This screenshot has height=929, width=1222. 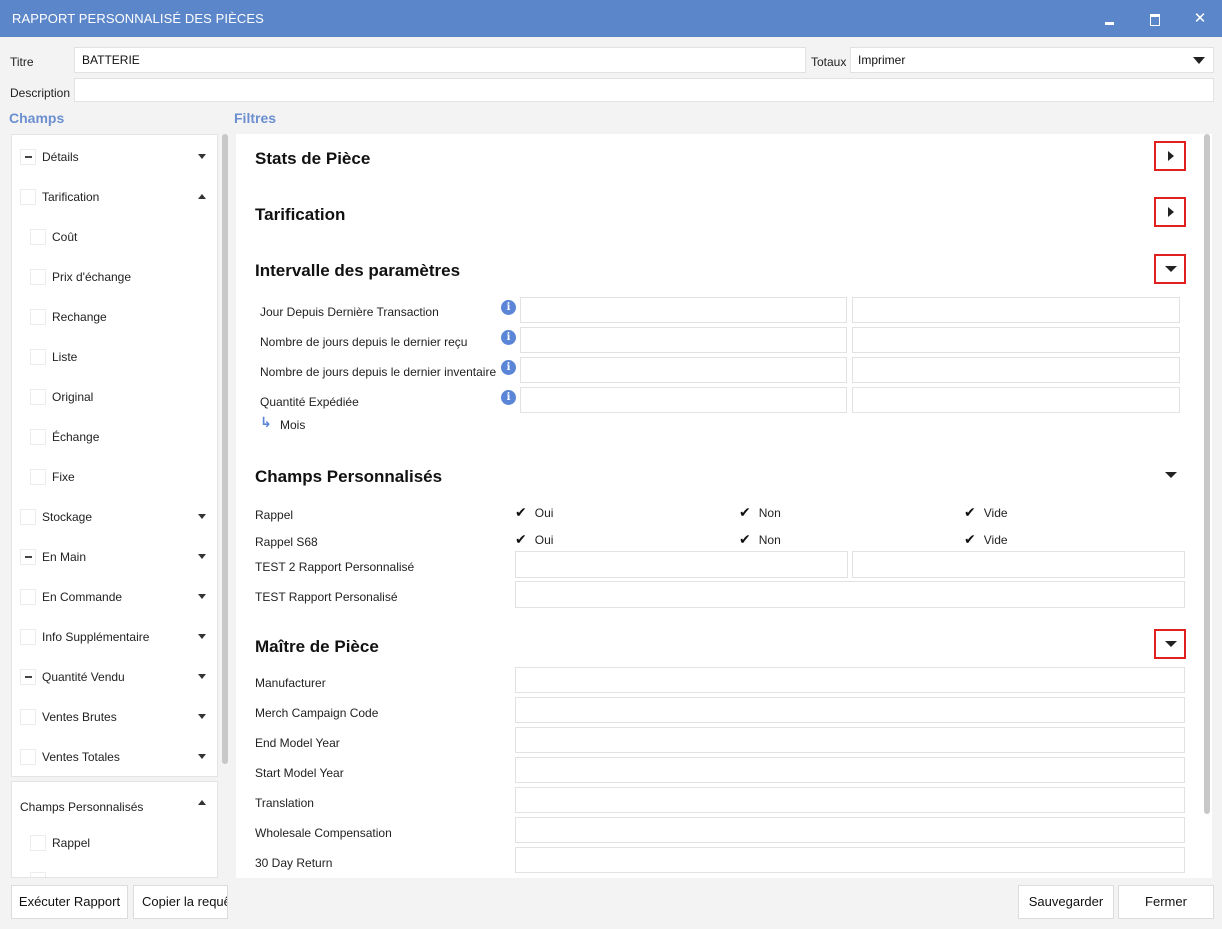 What do you see at coordinates (1170, 156) in the screenshot?
I see `expand-stats-button` at bounding box center [1170, 156].